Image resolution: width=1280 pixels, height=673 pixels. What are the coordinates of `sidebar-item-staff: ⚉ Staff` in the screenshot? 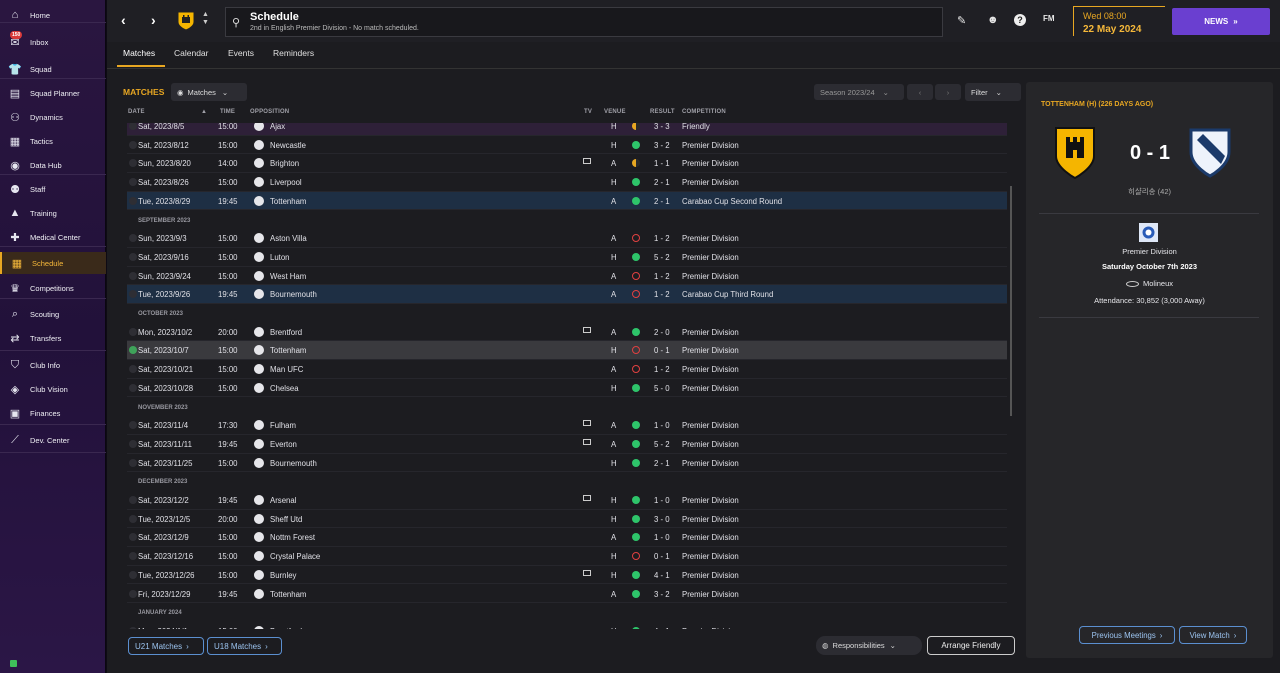 It's located at (53, 189).